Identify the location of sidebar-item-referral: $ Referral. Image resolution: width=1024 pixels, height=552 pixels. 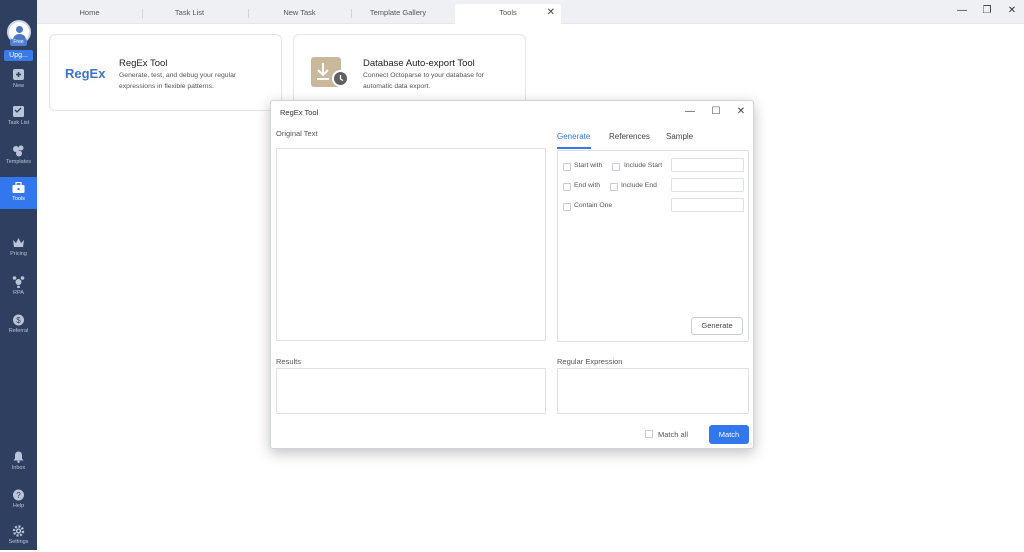
(18, 325).